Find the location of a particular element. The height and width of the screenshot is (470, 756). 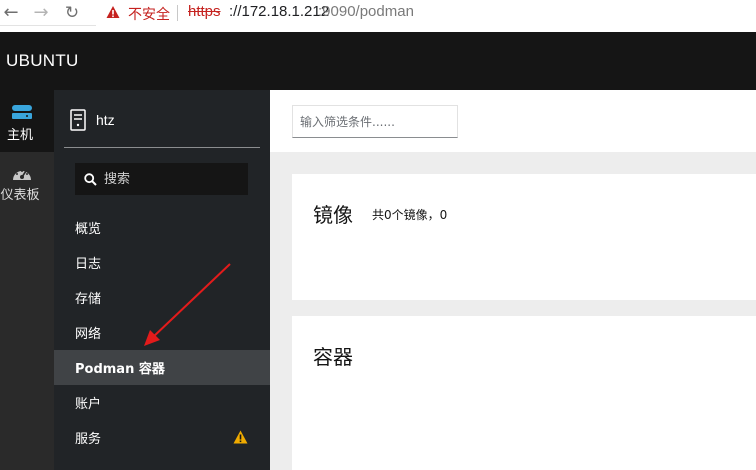

forward-arrow-icon: → is located at coordinates (41, 13).